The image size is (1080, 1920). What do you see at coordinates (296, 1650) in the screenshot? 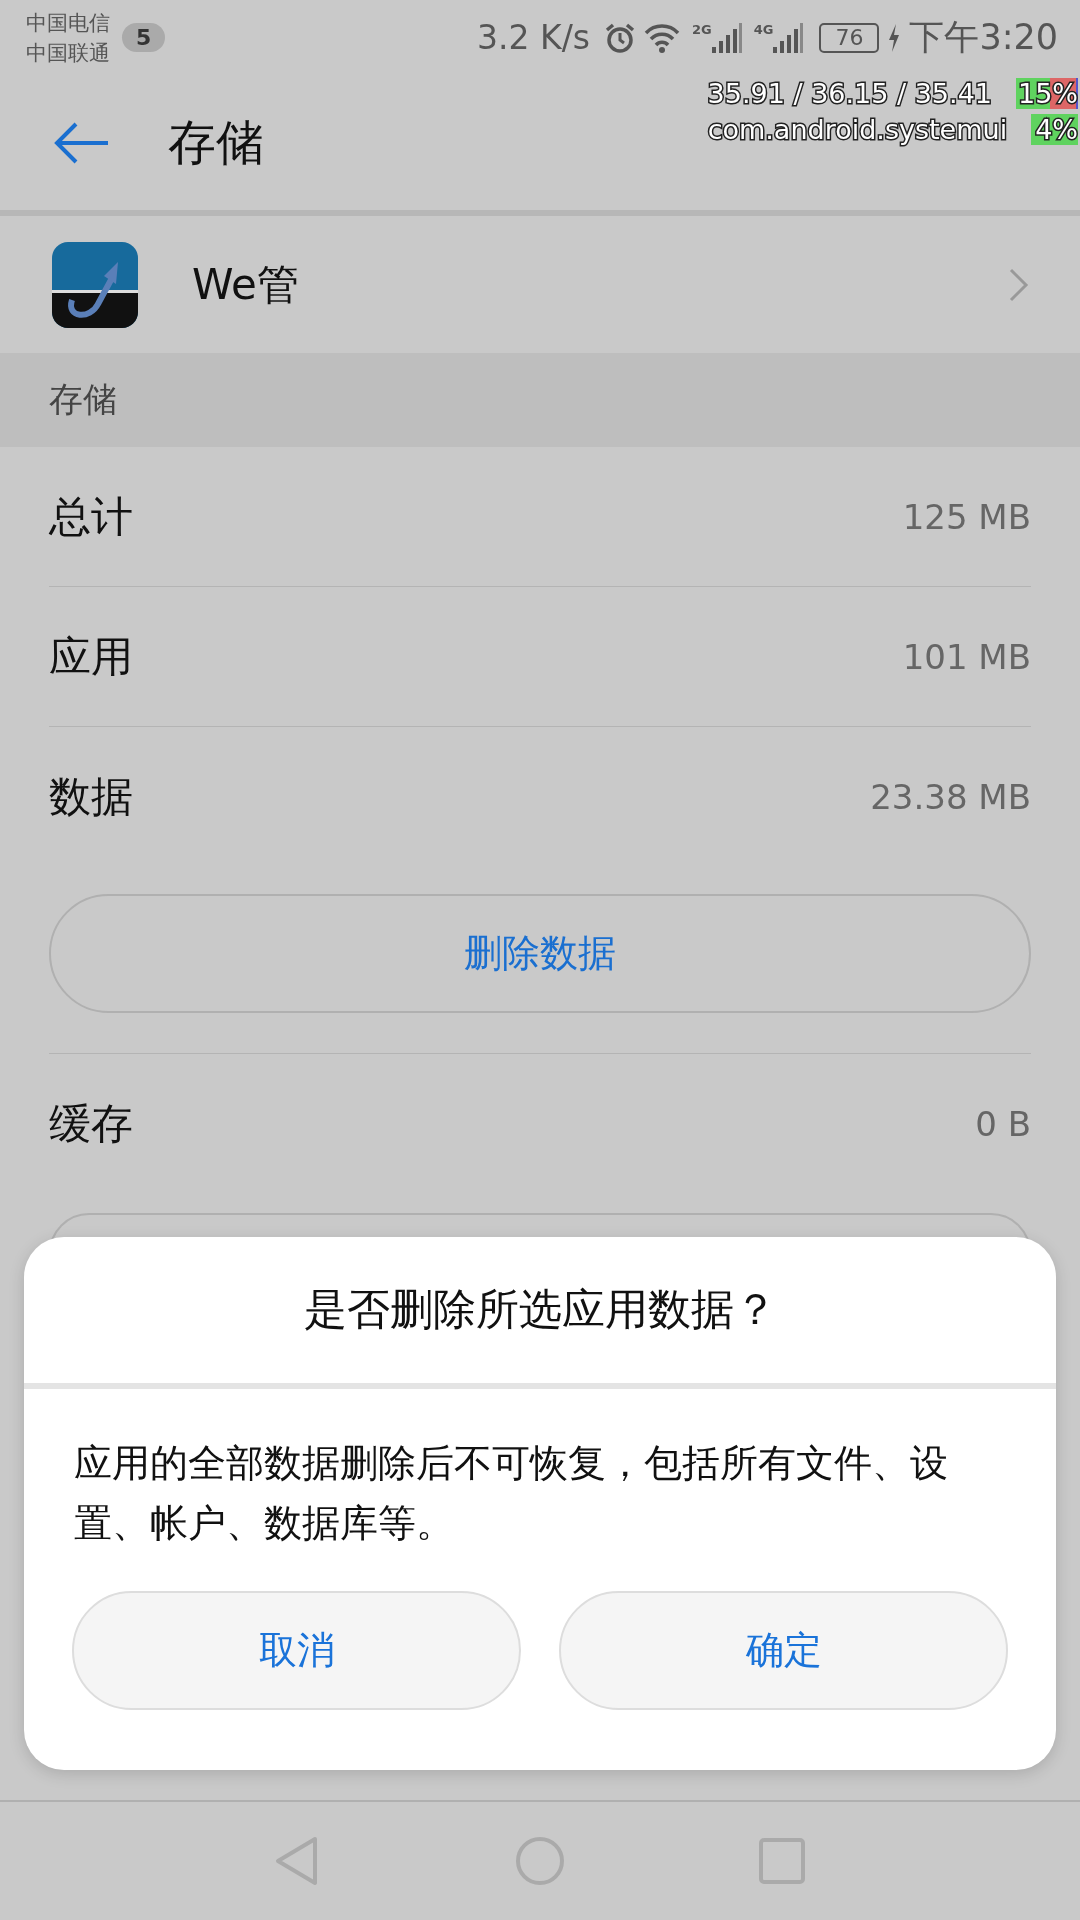
I see `cancel-button: 取消` at bounding box center [296, 1650].